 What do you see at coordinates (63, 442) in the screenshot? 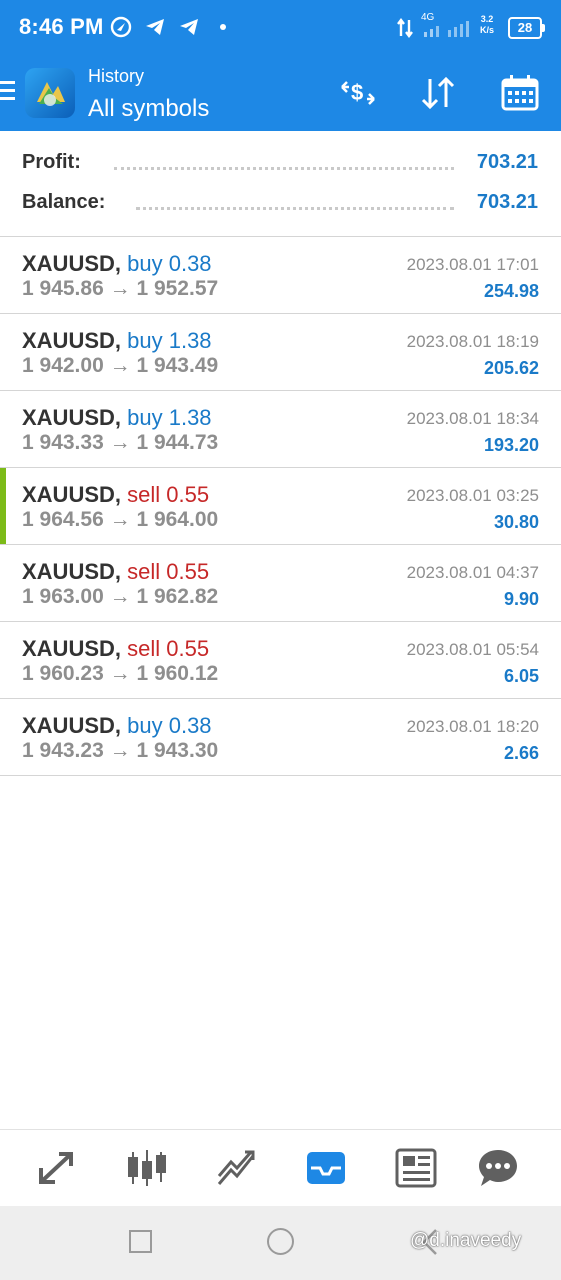
I see `open-price: 1 943.33` at bounding box center [63, 442].